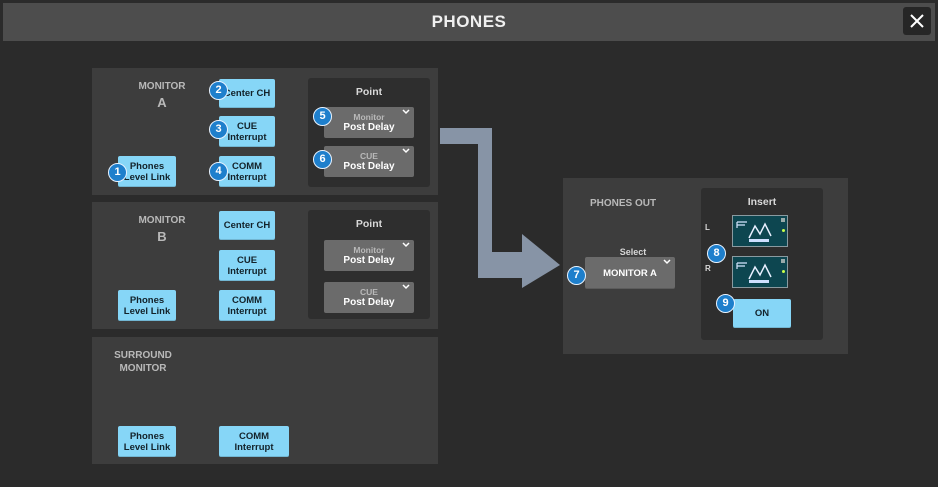 The width and height of the screenshot is (938, 487). I want to click on window-title: PHONES, so click(469, 21).